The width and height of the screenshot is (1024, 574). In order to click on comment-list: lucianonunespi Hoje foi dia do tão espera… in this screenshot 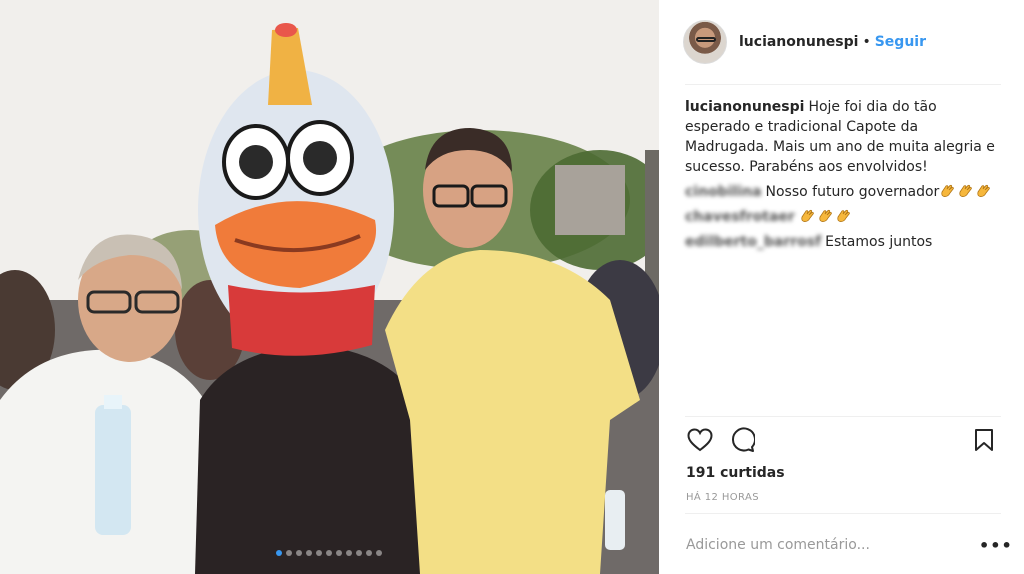, I will do `click(842, 177)`.